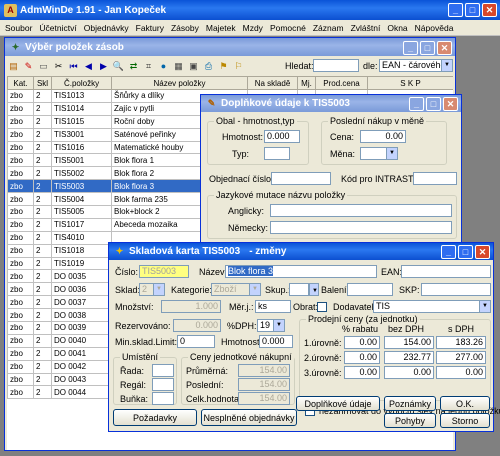 The height and width of the screenshot is (456, 500). Describe the element at coordinates (370, 289) in the screenshot. I see `package-input` at that location.